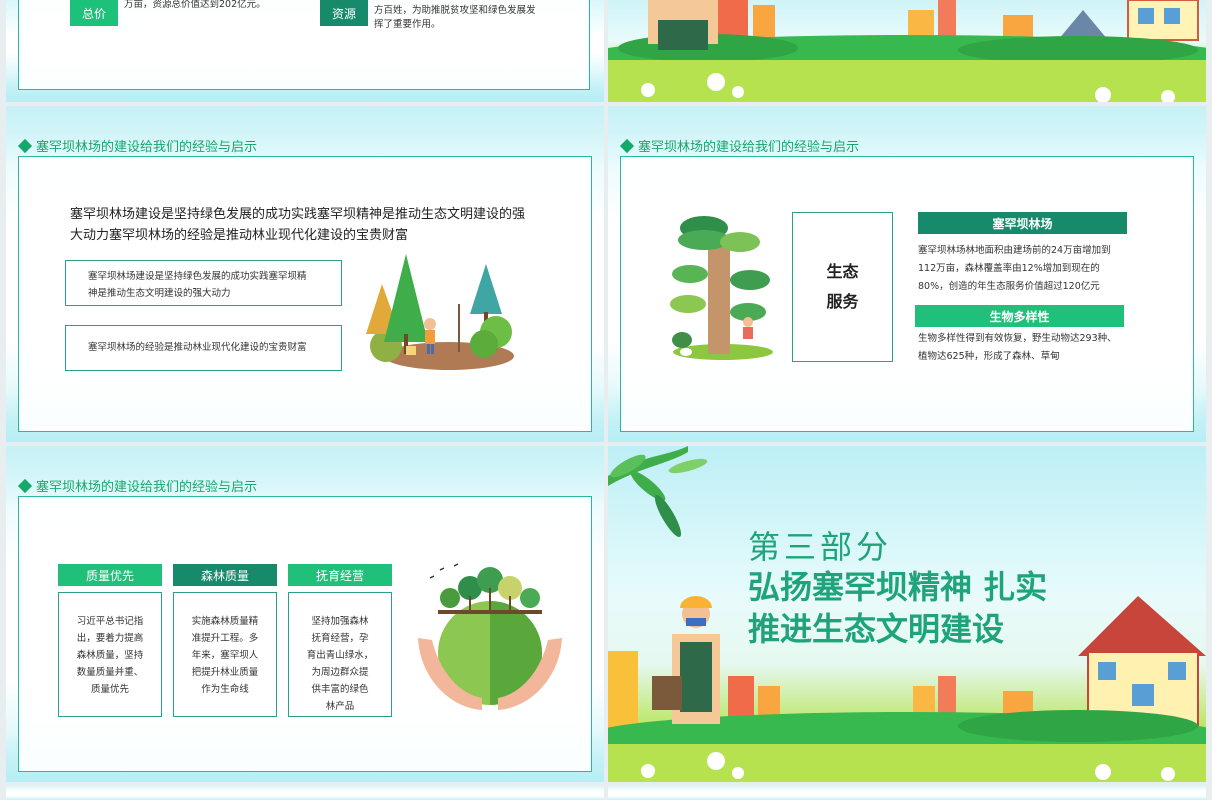 Image resolution: width=1212 pixels, height=800 pixels. What do you see at coordinates (197, 276) in the screenshot?
I see `point-text-line: 塞罕坝林场建设是坚持绿色发展的成功实践塞罕坝精` at bounding box center [197, 276].